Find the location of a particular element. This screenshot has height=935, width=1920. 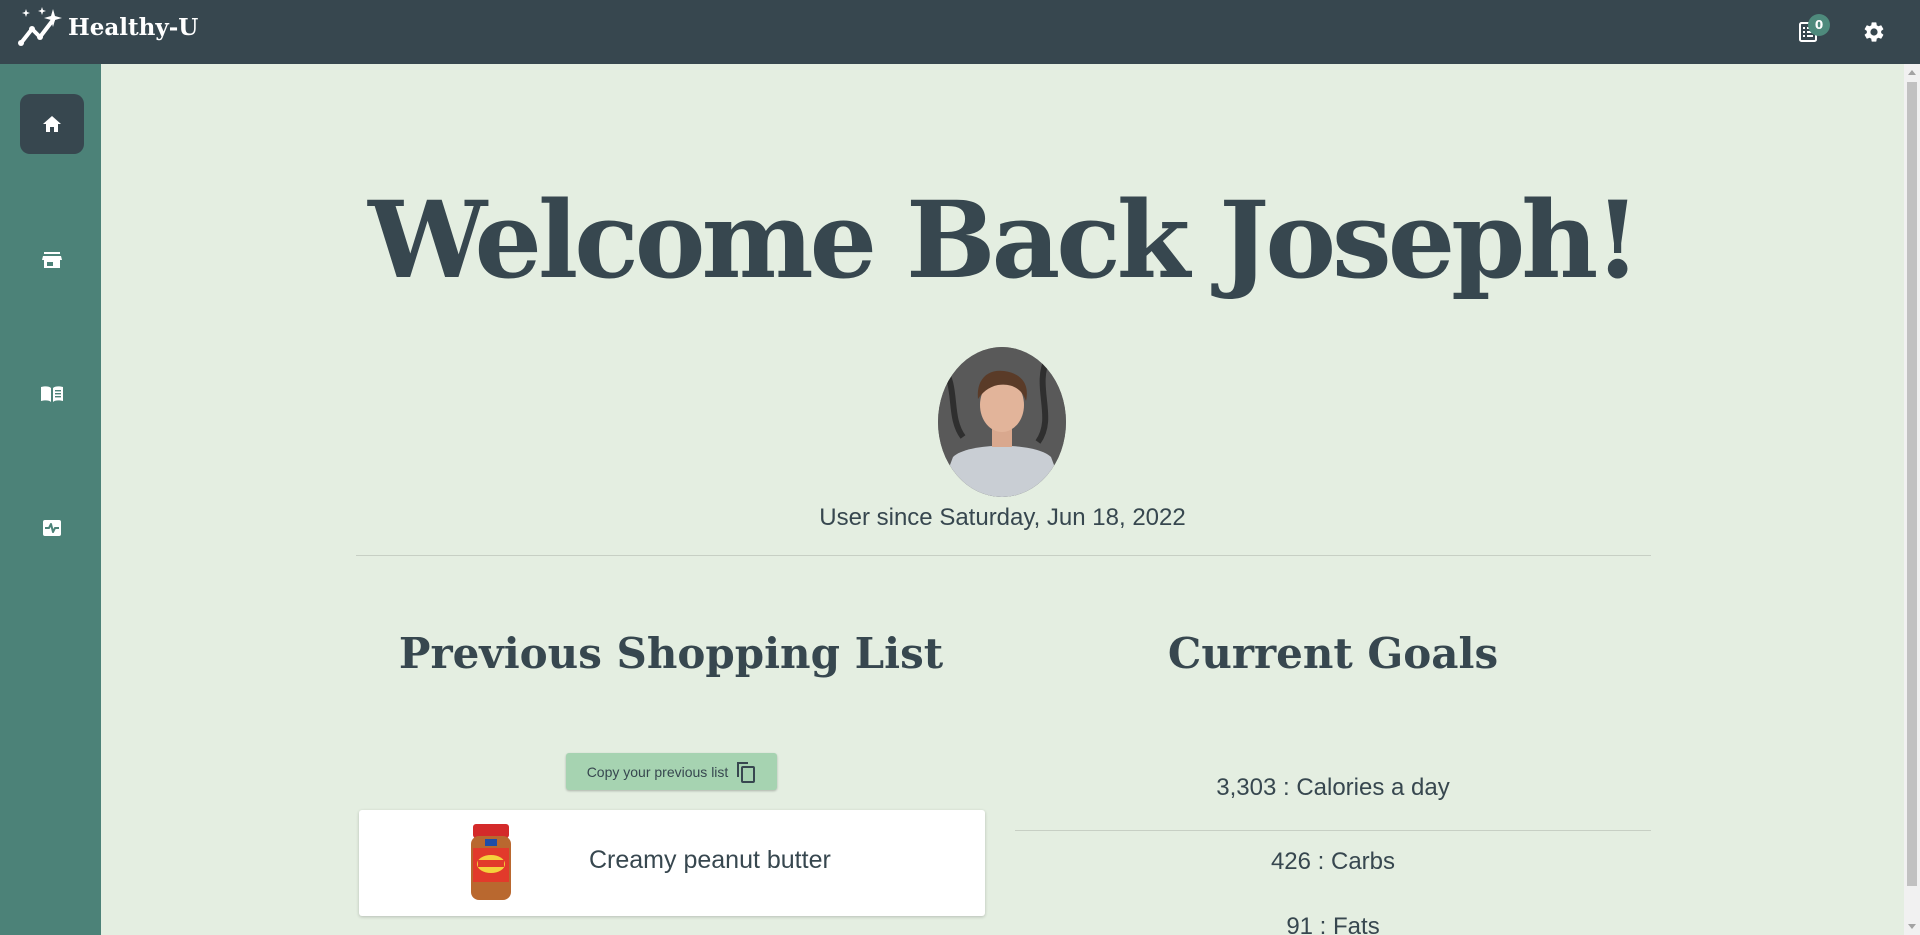

home-icon is located at coordinates (52, 124).